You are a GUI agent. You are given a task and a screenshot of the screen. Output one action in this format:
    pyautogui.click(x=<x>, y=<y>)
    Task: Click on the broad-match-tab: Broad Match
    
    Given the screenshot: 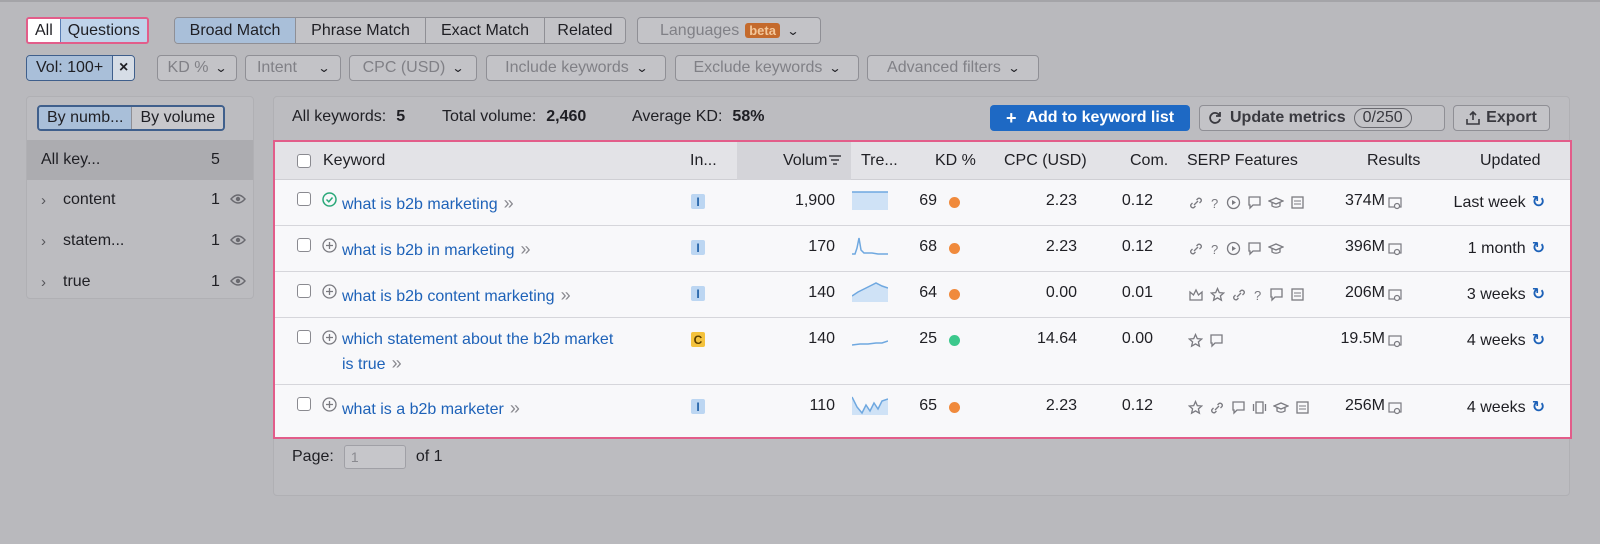 What is the action you would take?
    pyautogui.click(x=235, y=30)
    